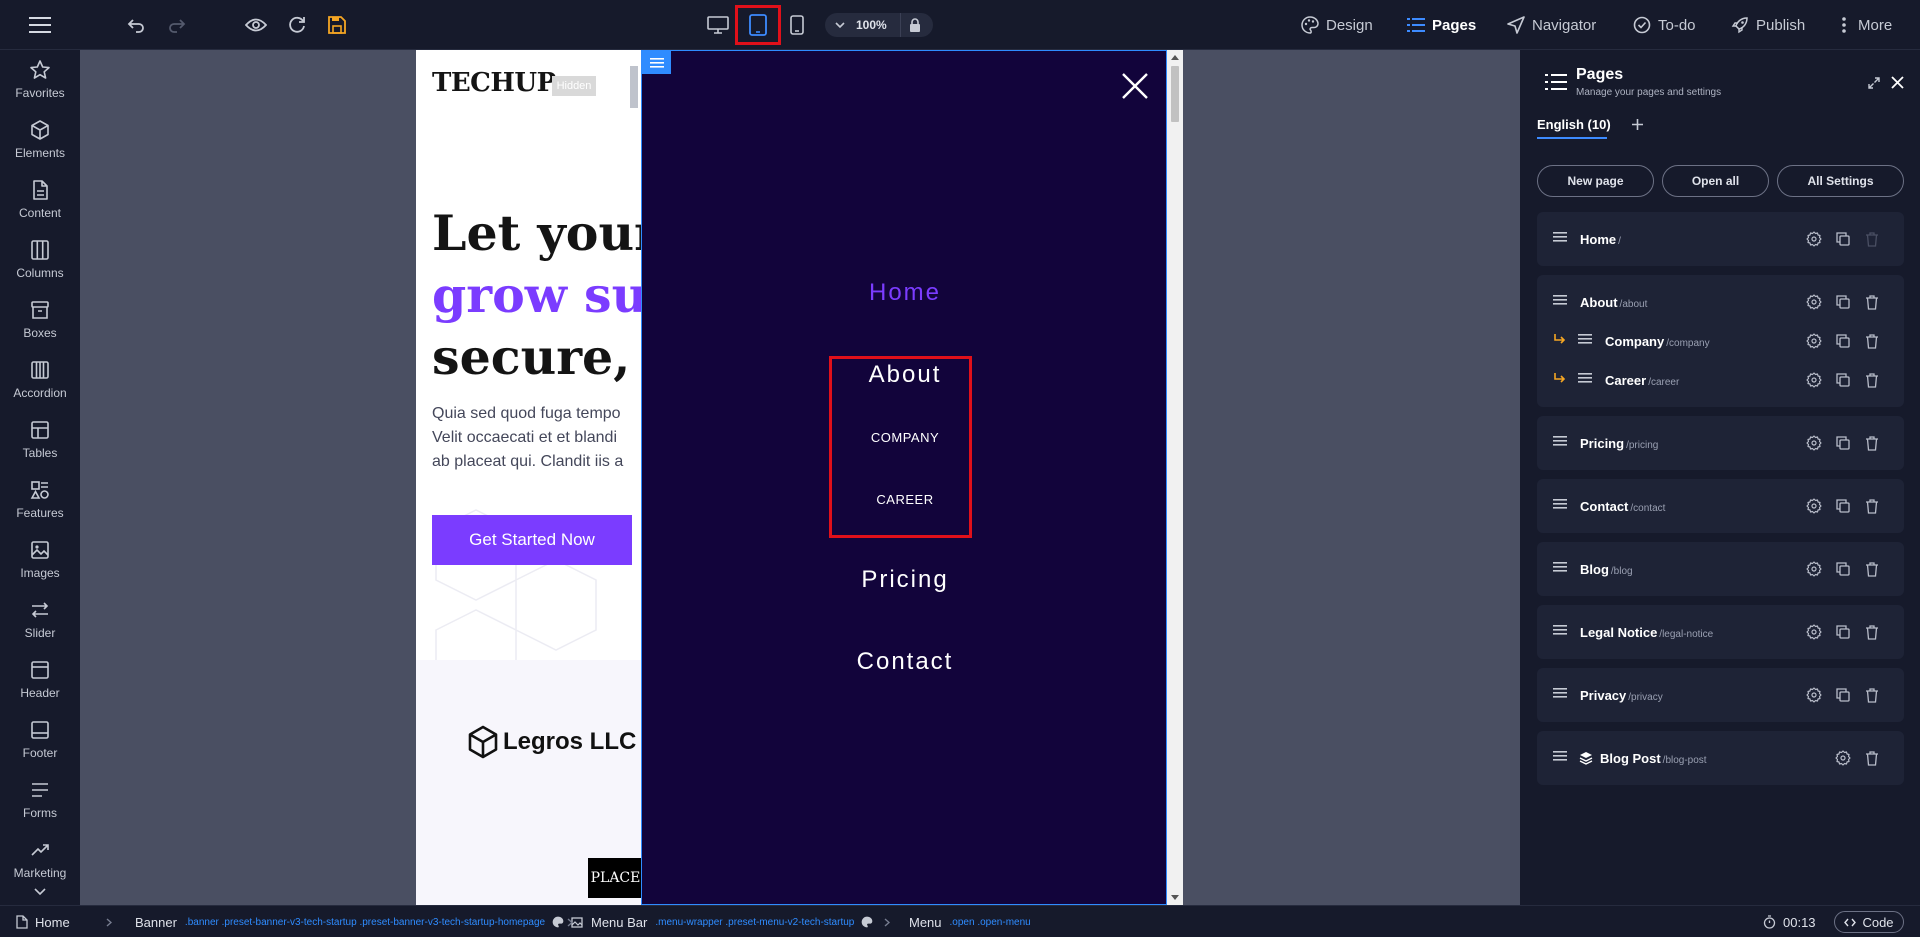  I want to click on sidebar-item-boxes: Boxes, so click(40, 320).